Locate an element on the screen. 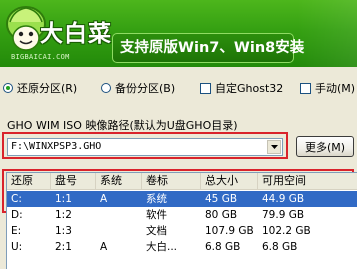  cell-free: 79.9 GB is located at coordinates (283, 215).